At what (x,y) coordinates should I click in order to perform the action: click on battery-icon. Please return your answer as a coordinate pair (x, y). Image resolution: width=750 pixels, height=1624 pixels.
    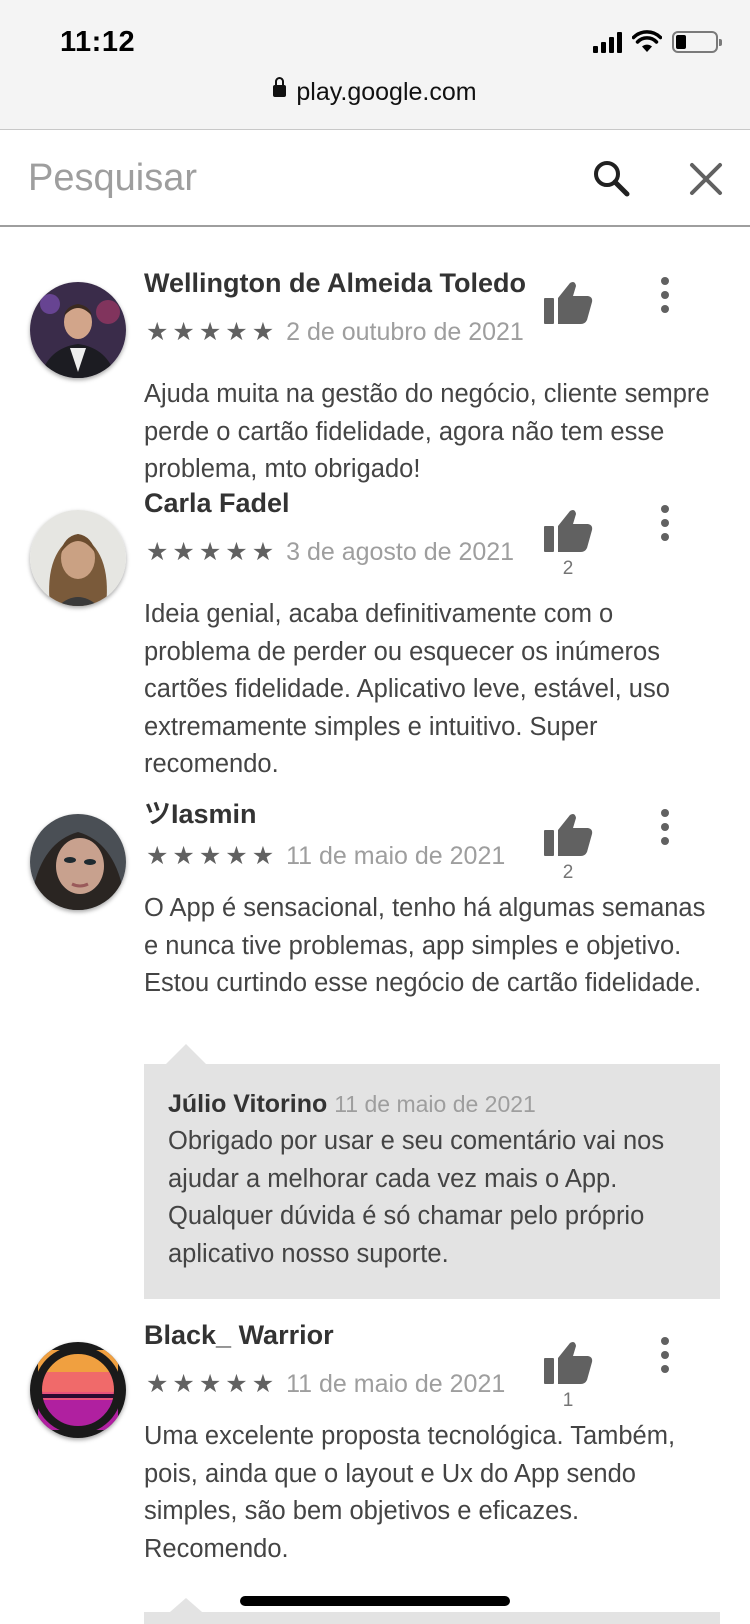
    Looking at the image, I should click on (697, 42).